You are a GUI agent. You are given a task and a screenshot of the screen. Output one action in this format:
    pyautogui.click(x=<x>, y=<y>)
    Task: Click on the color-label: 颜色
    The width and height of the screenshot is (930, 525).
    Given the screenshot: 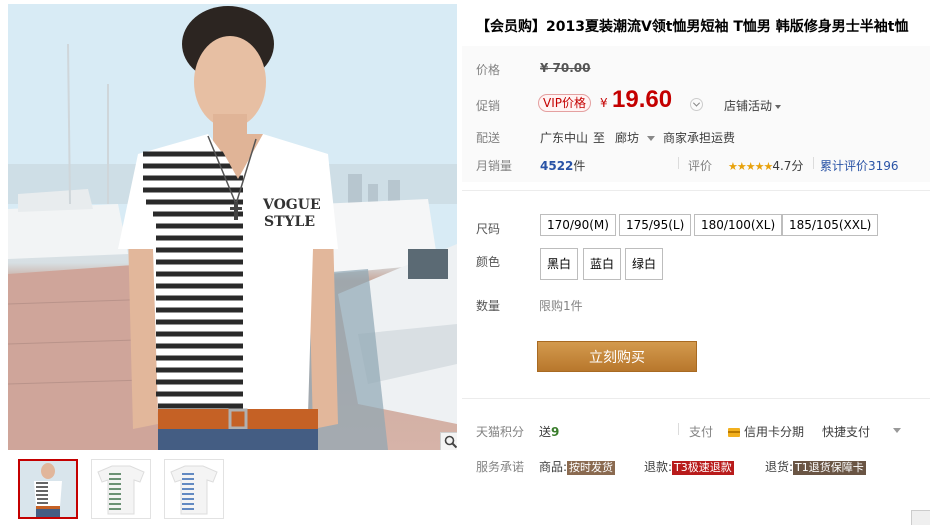 What is the action you would take?
    pyautogui.click(x=488, y=262)
    